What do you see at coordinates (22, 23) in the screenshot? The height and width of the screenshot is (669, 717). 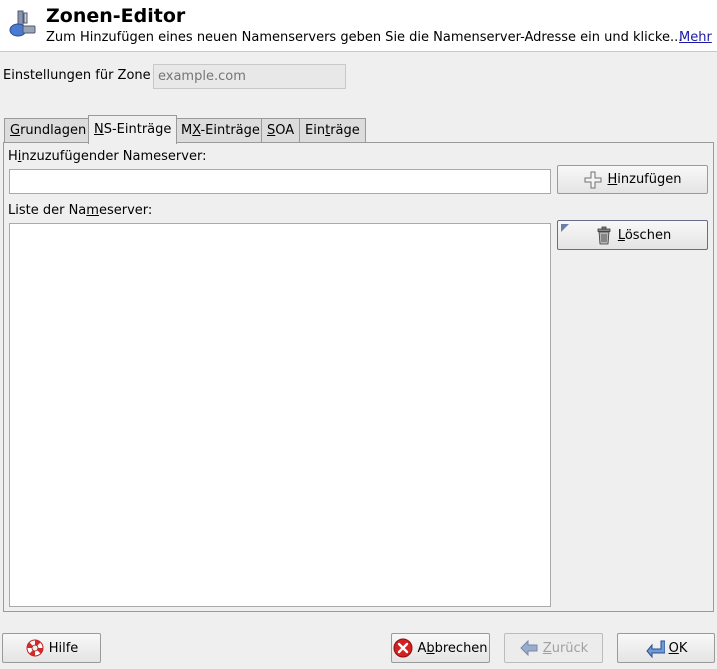 I see `dns-network-icon` at bounding box center [22, 23].